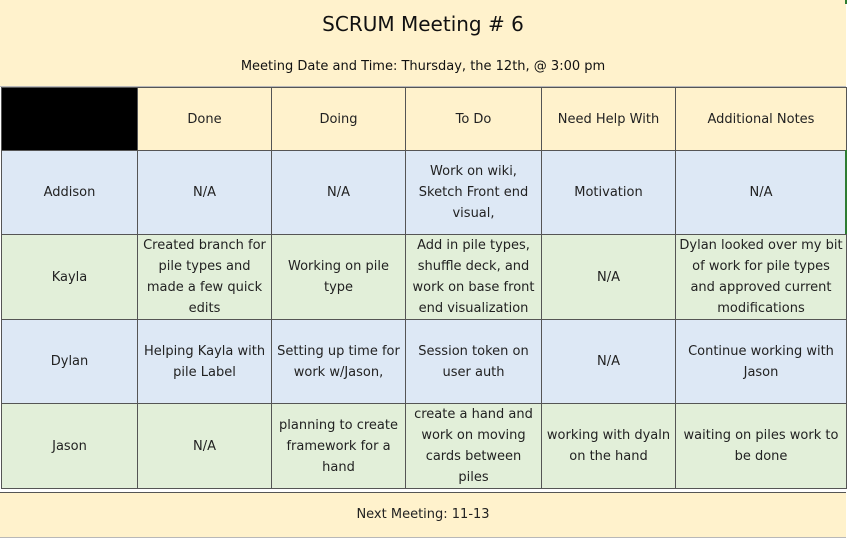 The image size is (847, 538). What do you see at coordinates (69, 119) in the screenshot?
I see `corner-cell` at bounding box center [69, 119].